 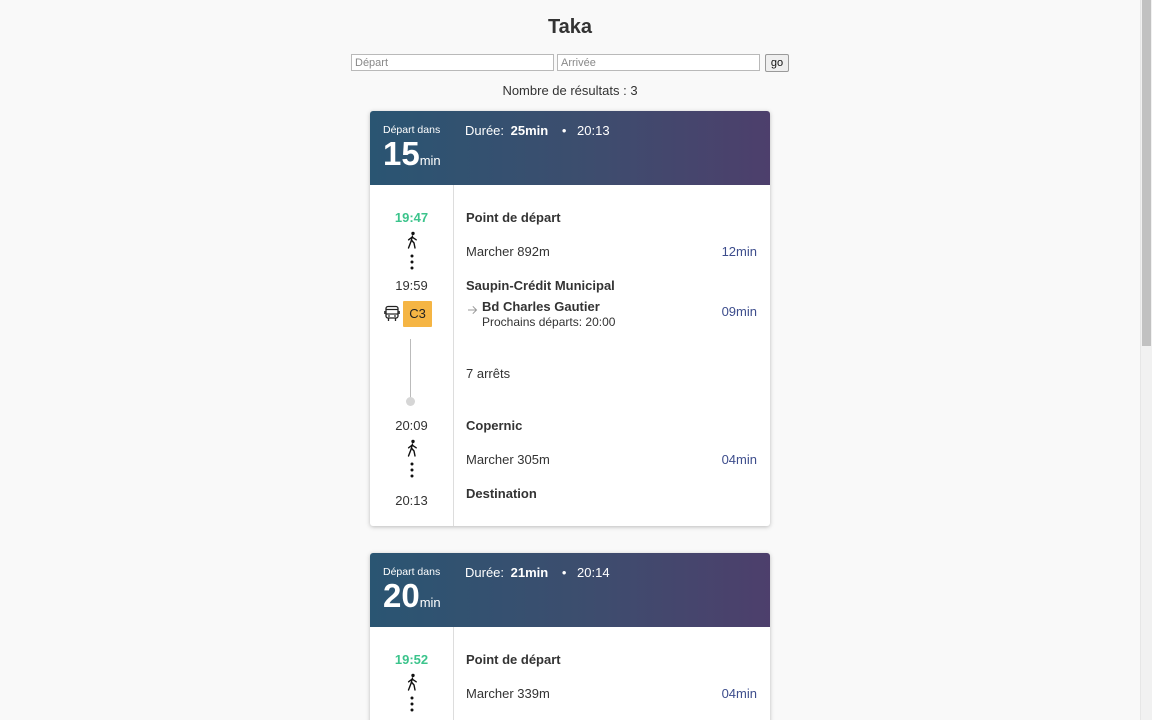 I want to click on timeline-column: 19:52, so click(x=412, y=673).